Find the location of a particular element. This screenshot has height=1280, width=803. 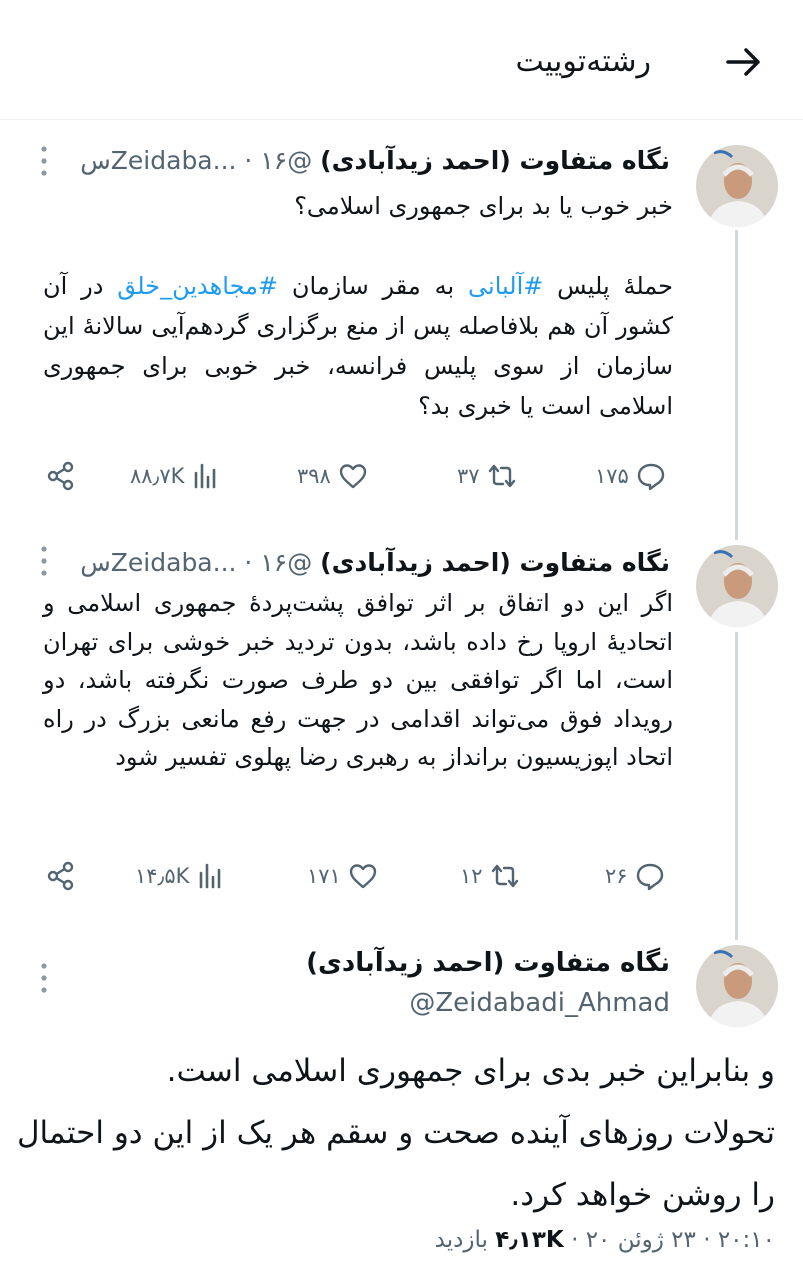

page-title: رشته‌توییت is located at coordinates (583, 61).